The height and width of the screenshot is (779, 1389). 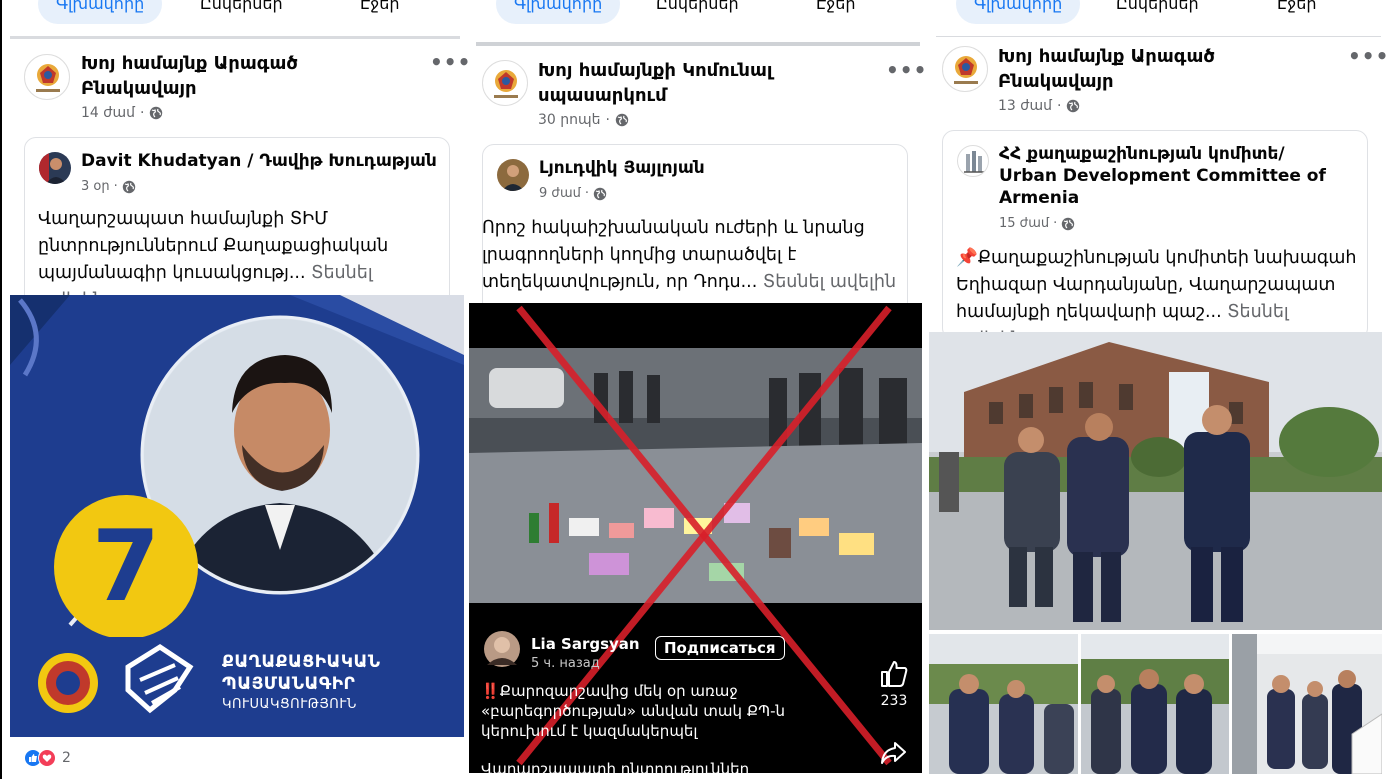 I want to click on like-button: 233, so click(x=894, y=684).